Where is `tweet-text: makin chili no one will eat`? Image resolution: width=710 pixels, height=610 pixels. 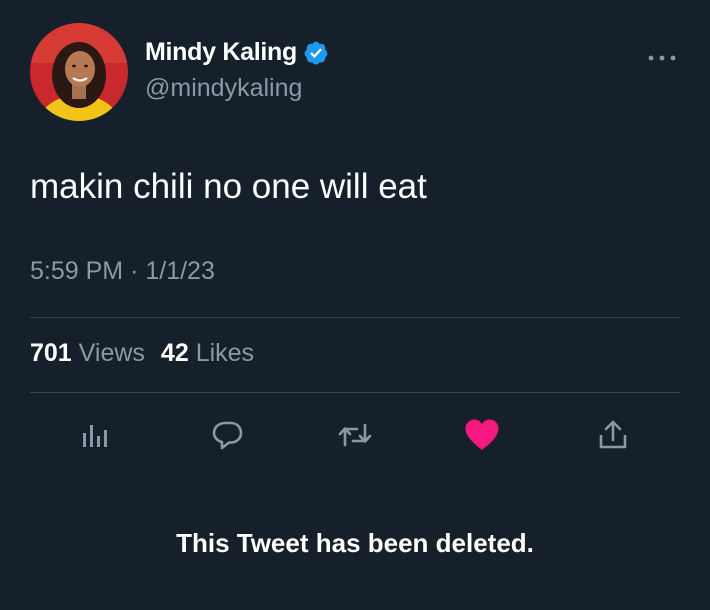
tweet-text: makin chili no one will eat is located at coordinates (228, 186).